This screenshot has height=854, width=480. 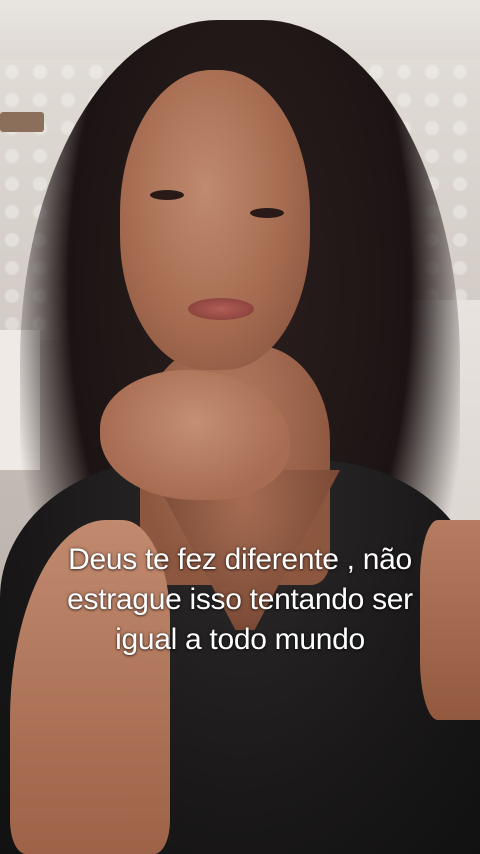 I want to click on lips, so click(x=221, y=309).